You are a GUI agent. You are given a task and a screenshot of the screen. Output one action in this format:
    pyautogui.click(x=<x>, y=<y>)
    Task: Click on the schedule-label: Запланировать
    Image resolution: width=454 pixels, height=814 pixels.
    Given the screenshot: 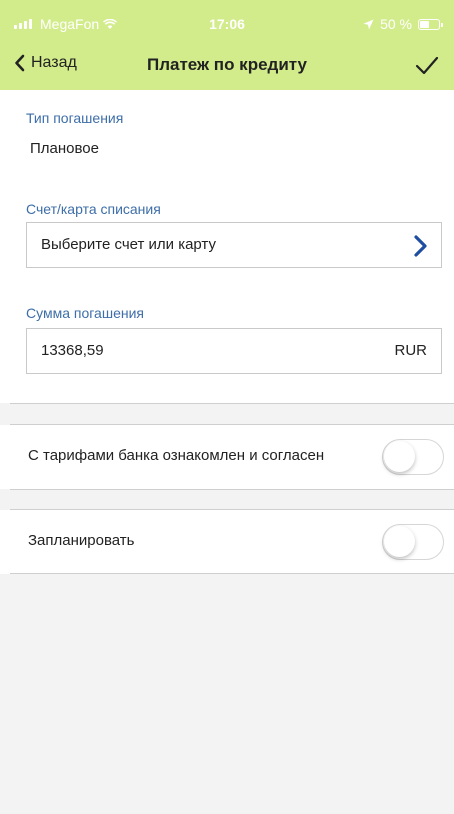 What is the action you would take?
    pyautogui.click(x=81, y=540)
    